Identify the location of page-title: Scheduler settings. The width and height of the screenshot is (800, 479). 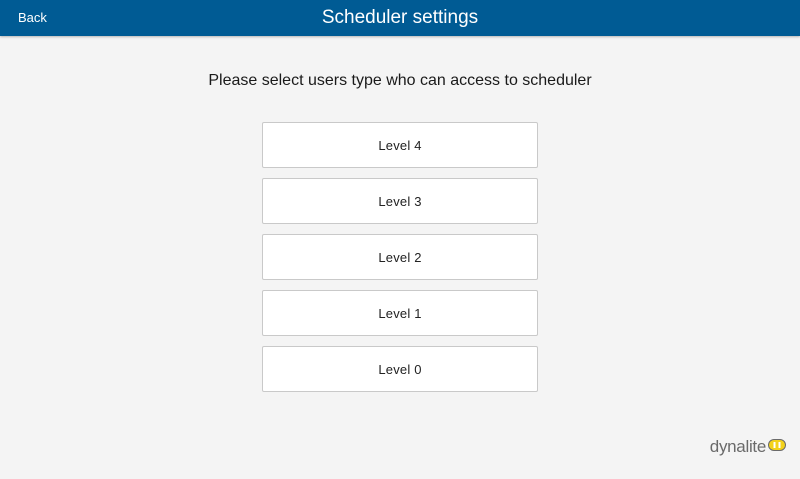
(400, 17).